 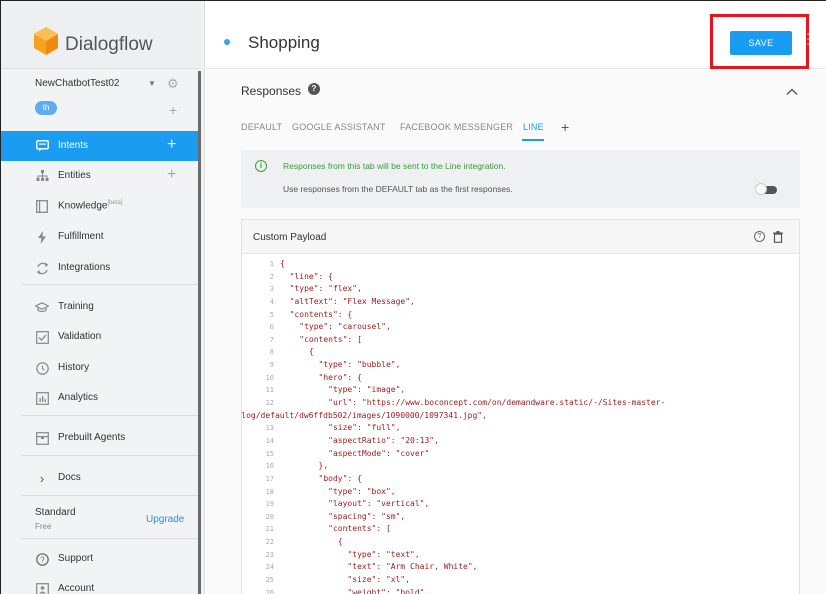 What do you see at coordinates (46, 108) in the screenshot?
I see `language-chip: th` at bounding box center [46, 108].